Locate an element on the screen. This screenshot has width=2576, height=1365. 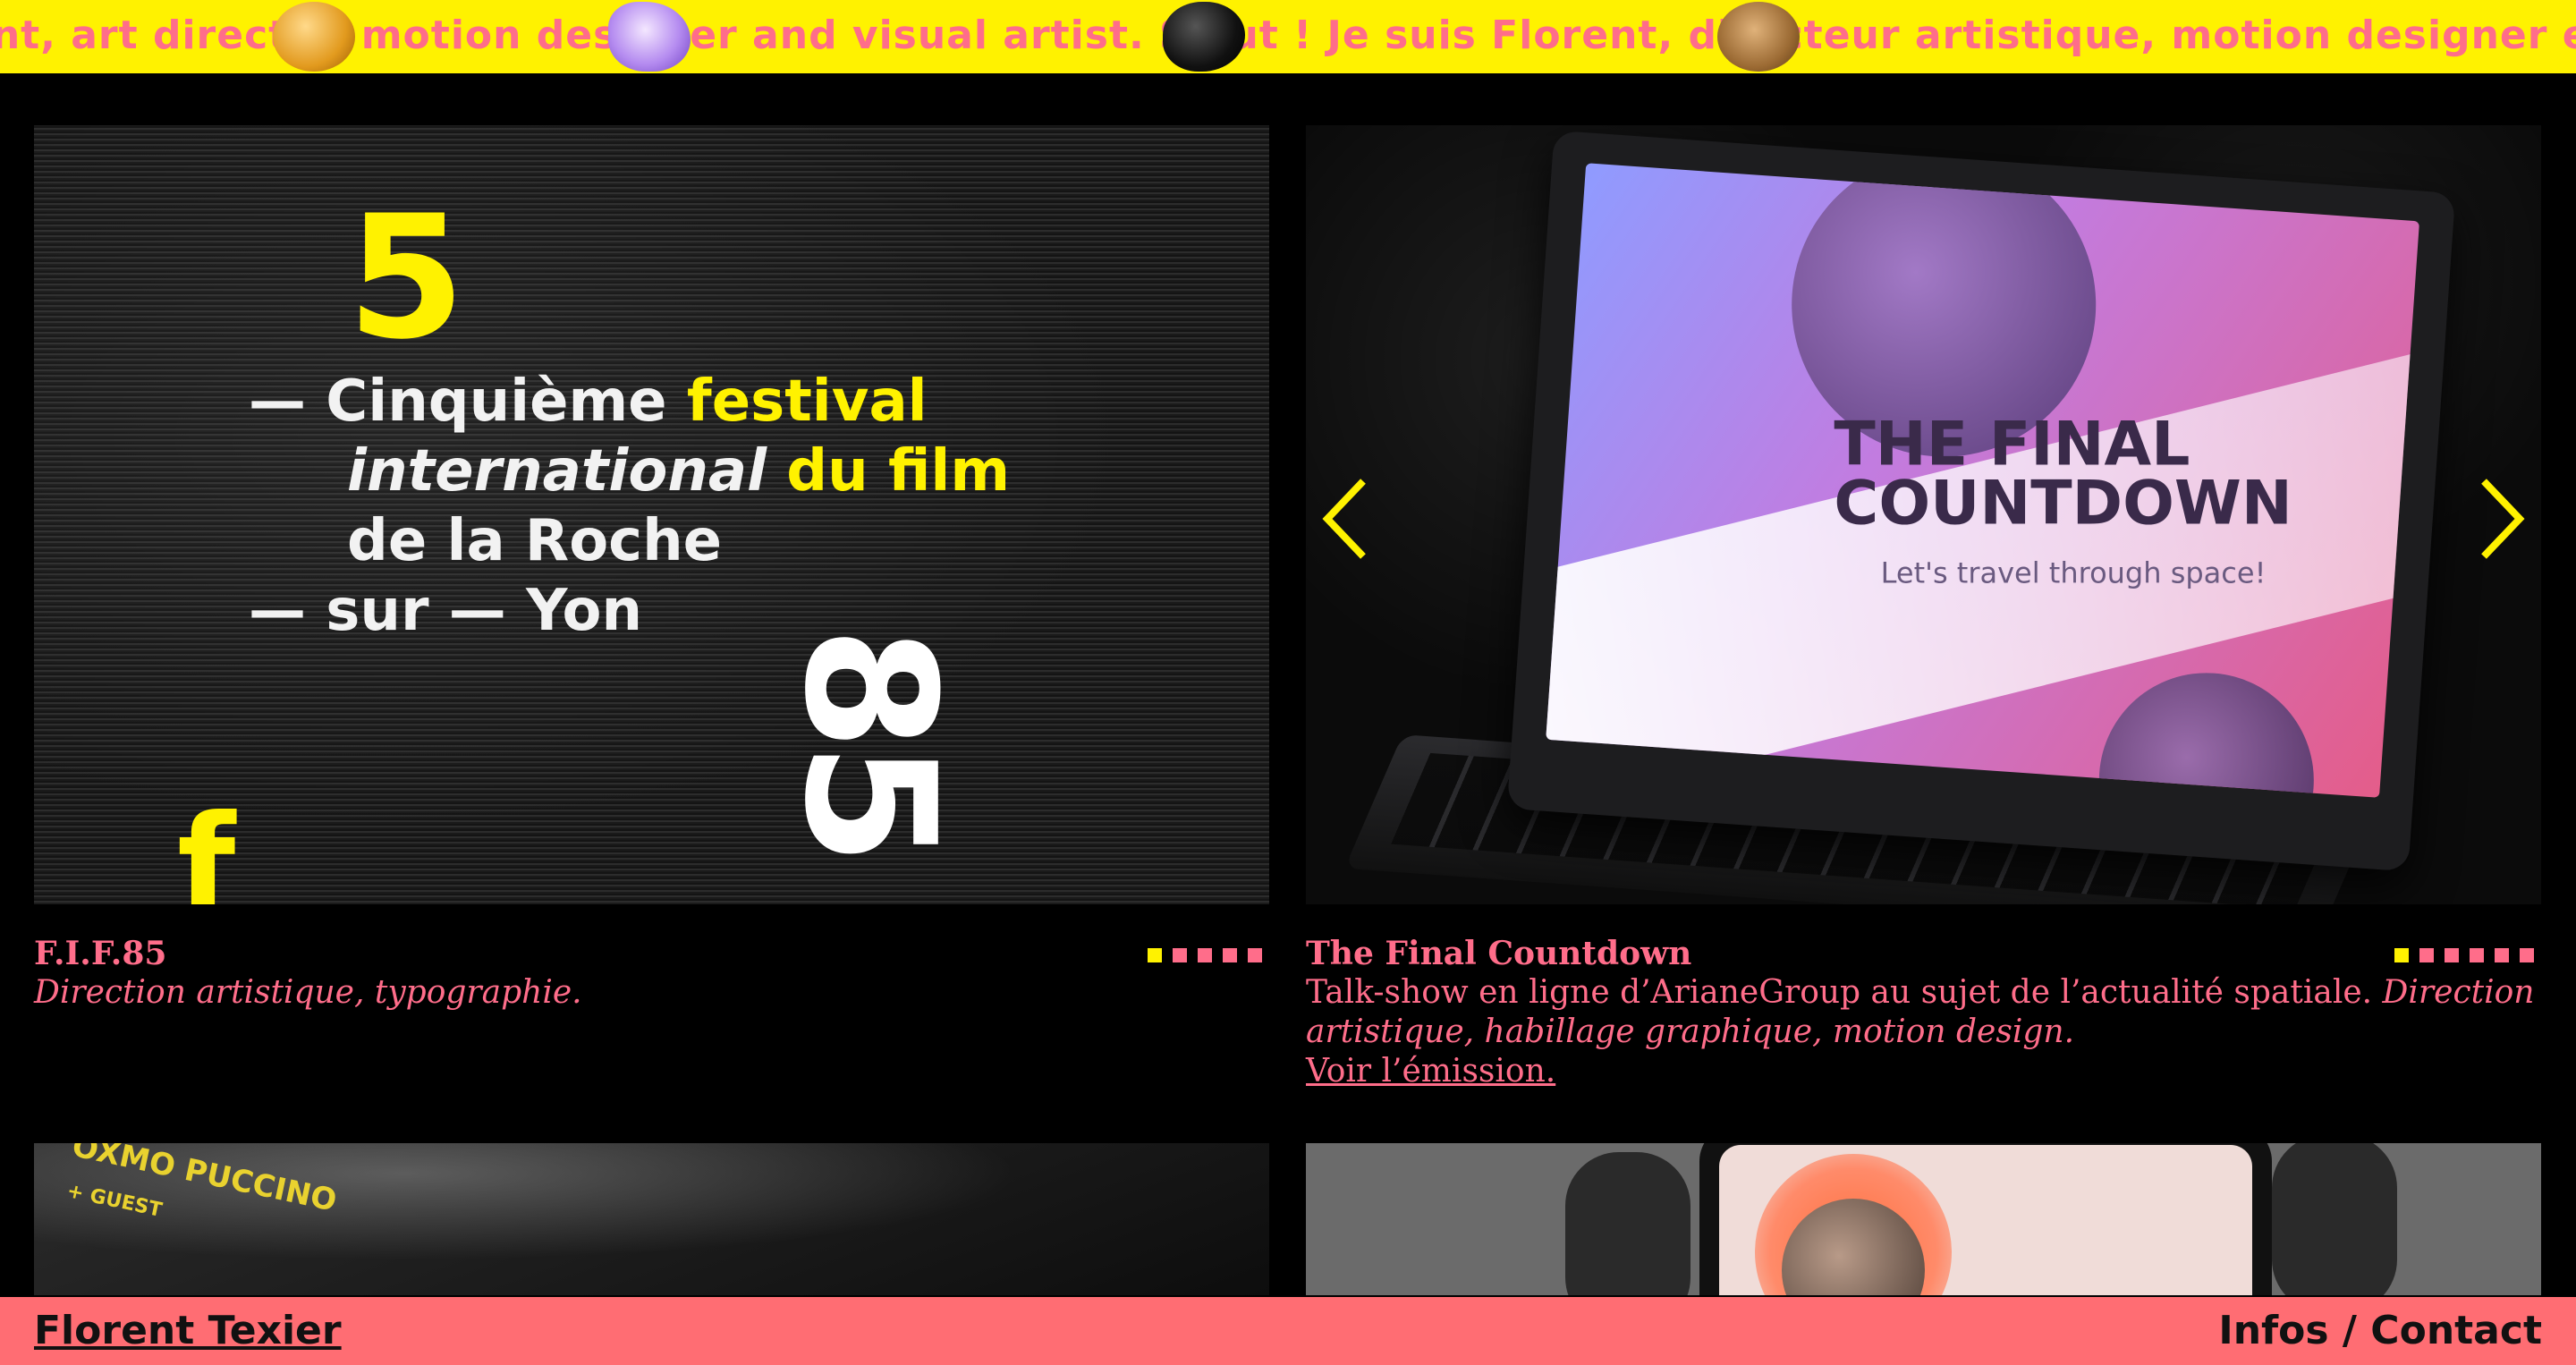
carousel-next-arrow-icon is located at coordinates (2502, 519).